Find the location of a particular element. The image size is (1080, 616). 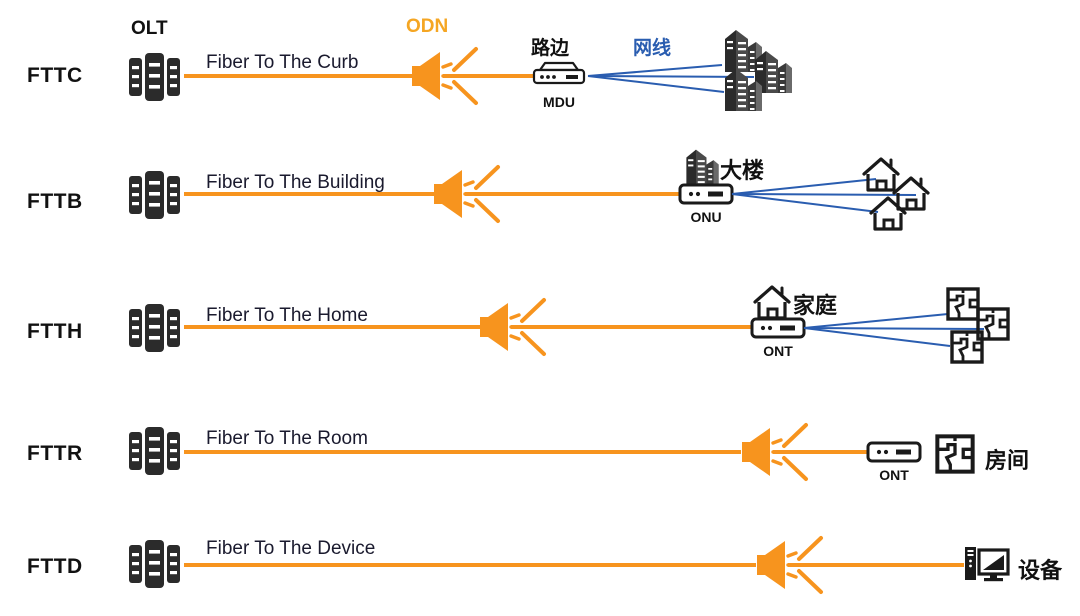

odn-splitter-fttd is located at coordinates (789, 565).